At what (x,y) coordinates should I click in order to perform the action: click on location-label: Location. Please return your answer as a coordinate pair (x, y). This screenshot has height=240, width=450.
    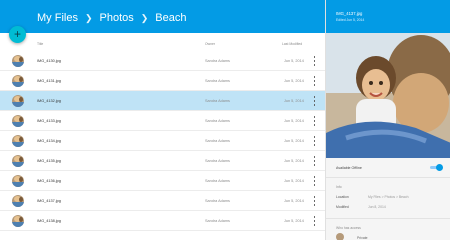
    Looking at the image, I should click on (342, 197).